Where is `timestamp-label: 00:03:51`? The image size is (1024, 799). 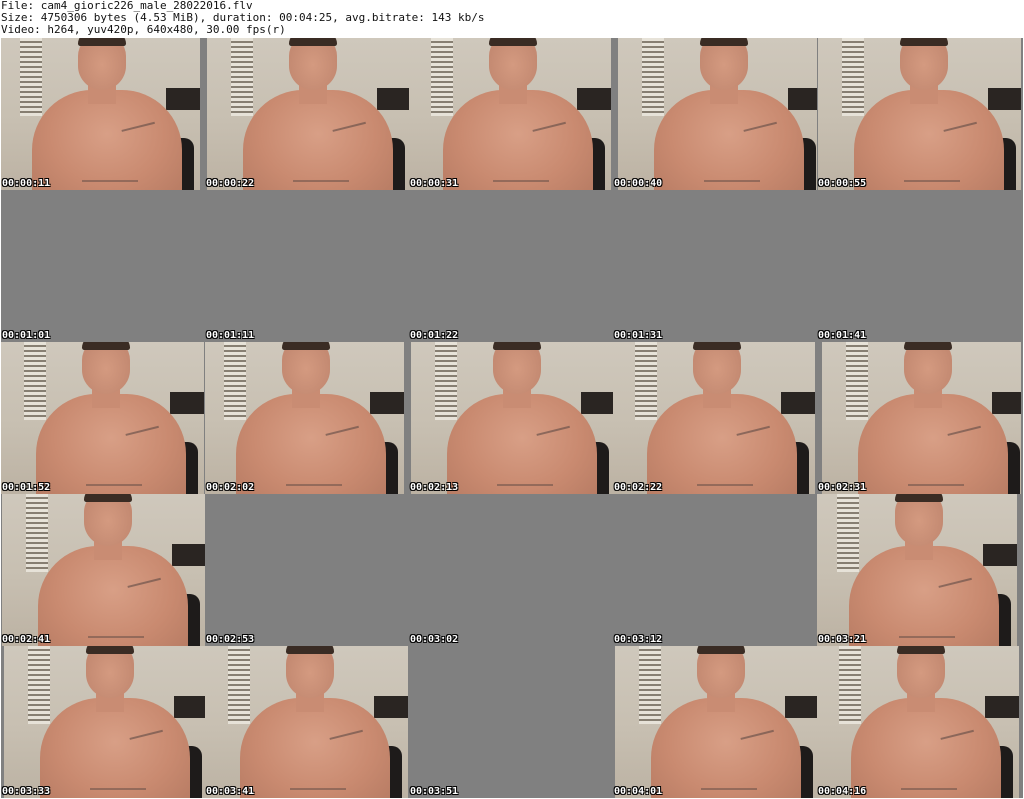
timestamp-label: 00:03:51 is located at coordinates (434, 791).